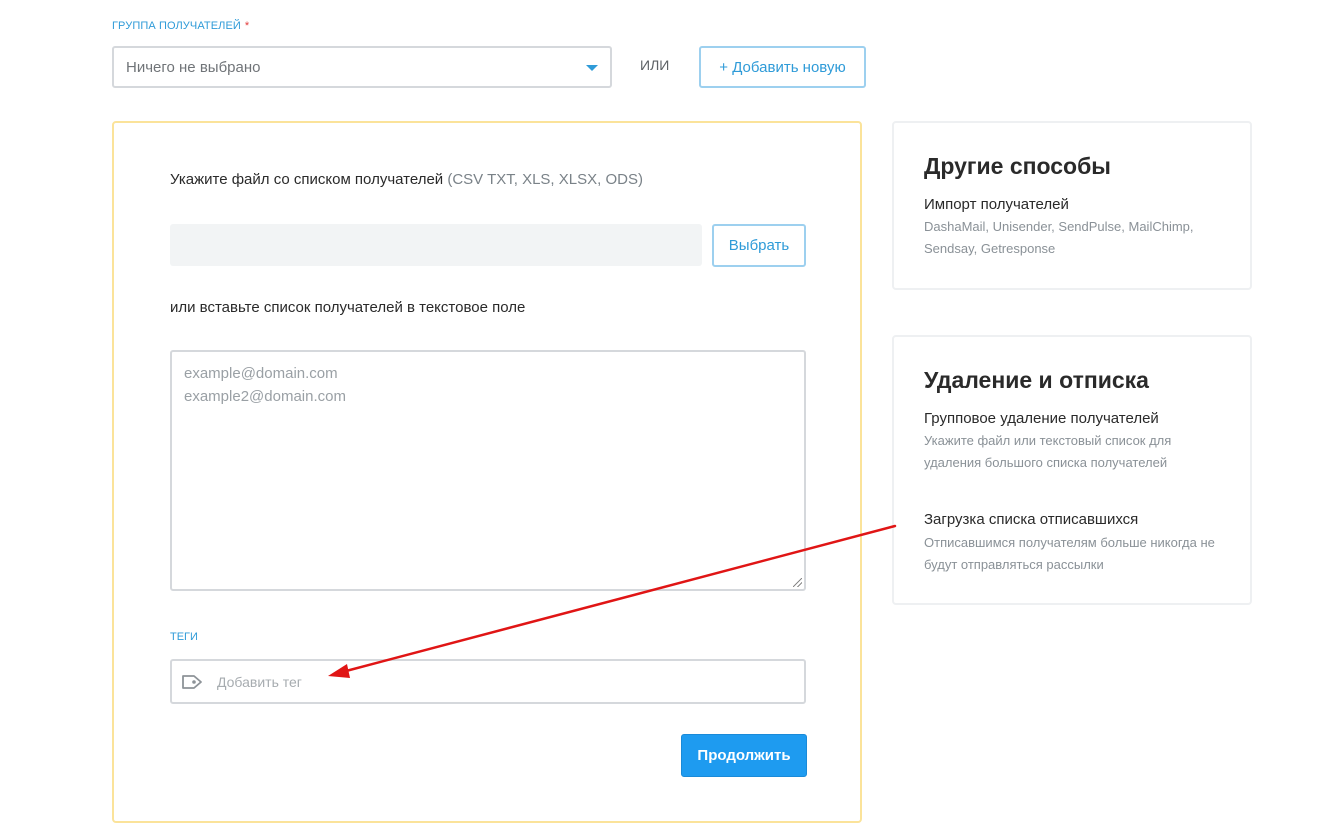  Describe the element at coordinates (436, 245) in the screenshot. I see `file-path-field` at that location.